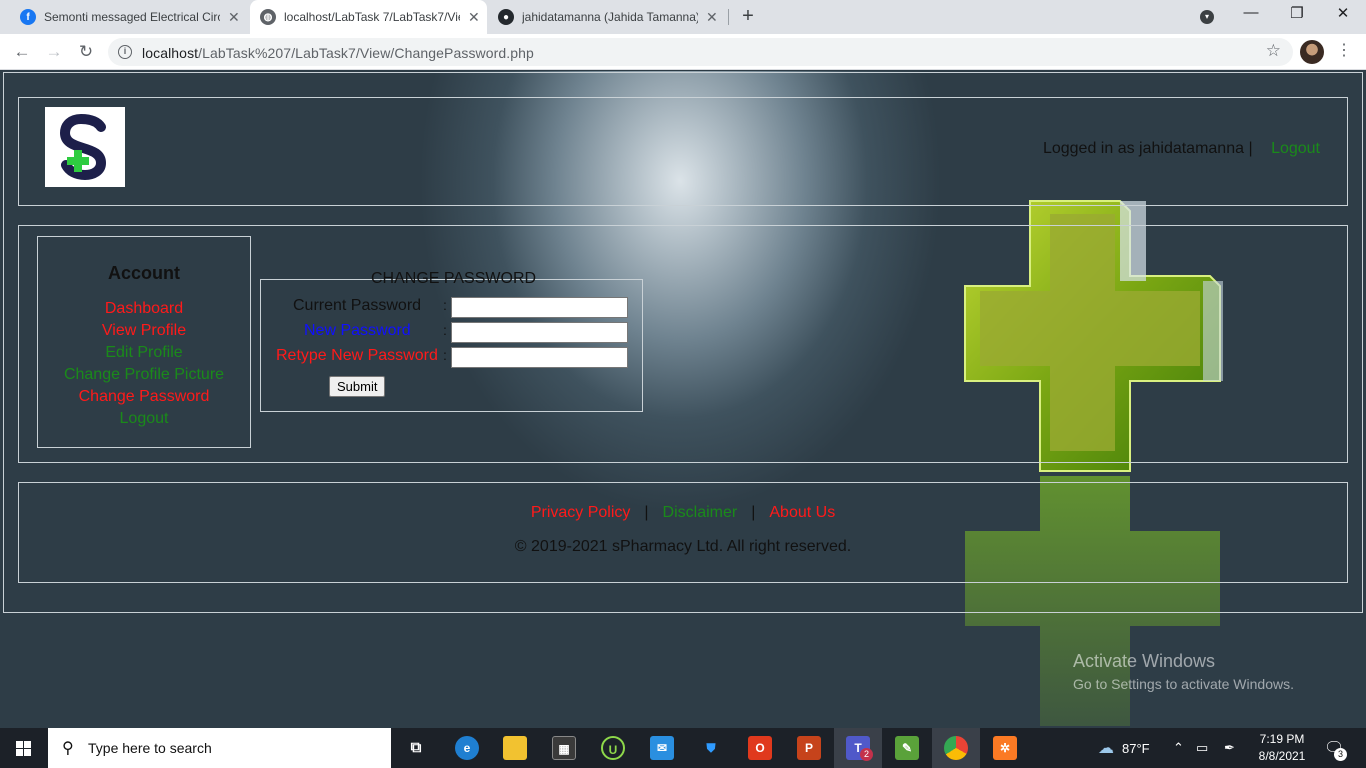  I want to click on footer-links: Privacy Policy | Disclaimer | About Us, so click(683, 513).